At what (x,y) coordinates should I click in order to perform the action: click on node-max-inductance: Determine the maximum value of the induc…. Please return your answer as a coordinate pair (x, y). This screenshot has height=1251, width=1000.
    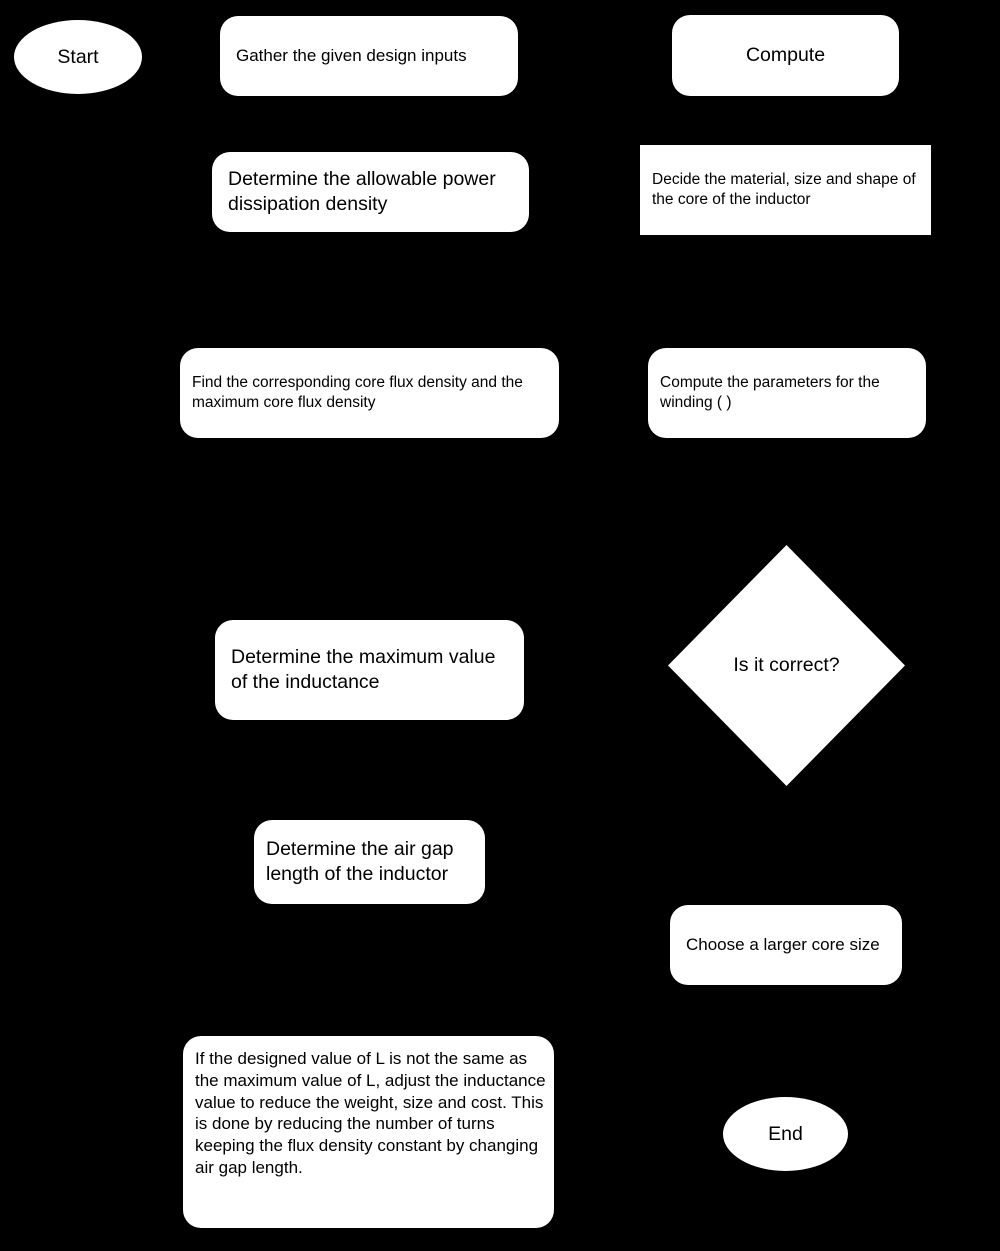
    Looking at the image, I should click on (369, 670).